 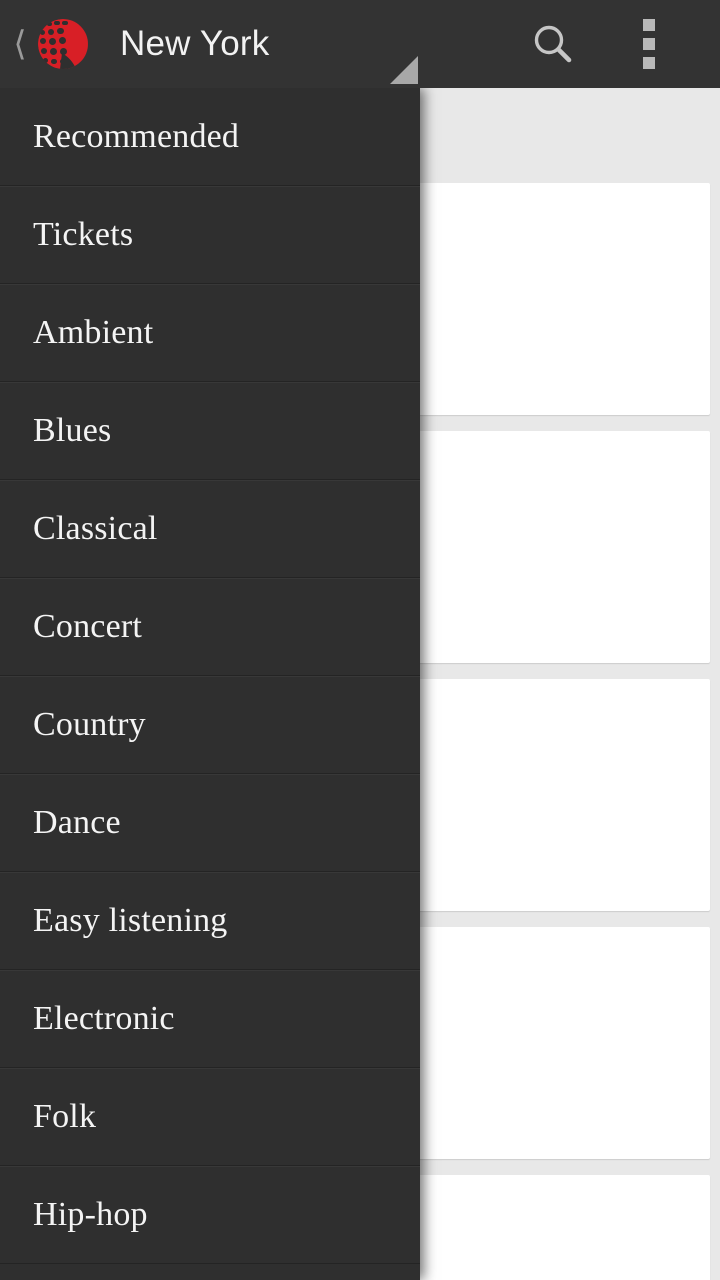 I want to click on drawer-item-concert: Concert, so click(x=210, y=627).